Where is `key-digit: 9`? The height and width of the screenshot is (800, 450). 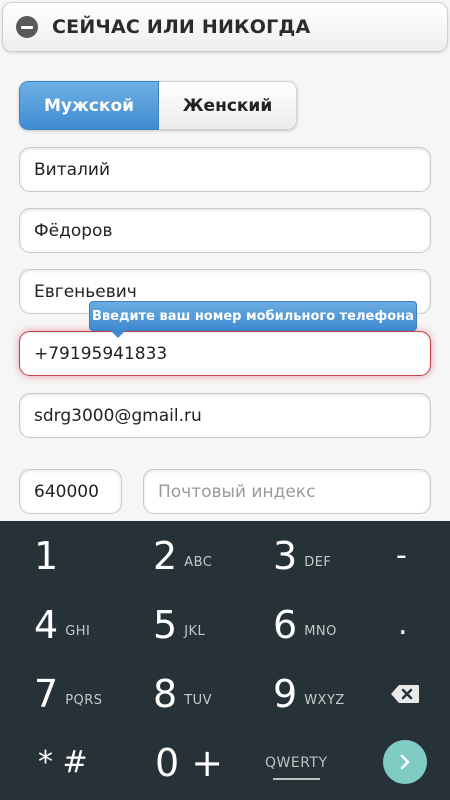
key-digit: 9 is located at coordinates (285, 693).